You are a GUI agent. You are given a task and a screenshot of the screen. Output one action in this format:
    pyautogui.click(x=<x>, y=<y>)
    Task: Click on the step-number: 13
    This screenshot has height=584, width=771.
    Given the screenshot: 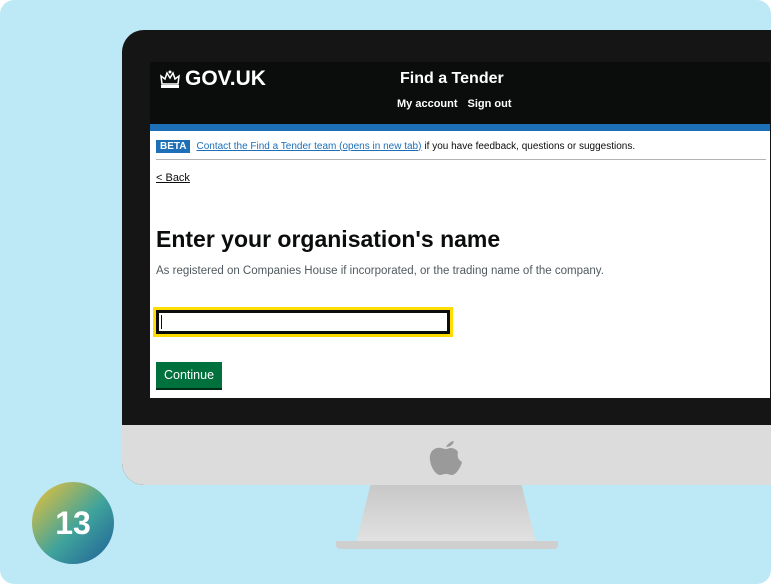 What is the action you would take?
    pyautogui.click(x=73, y=522)
    